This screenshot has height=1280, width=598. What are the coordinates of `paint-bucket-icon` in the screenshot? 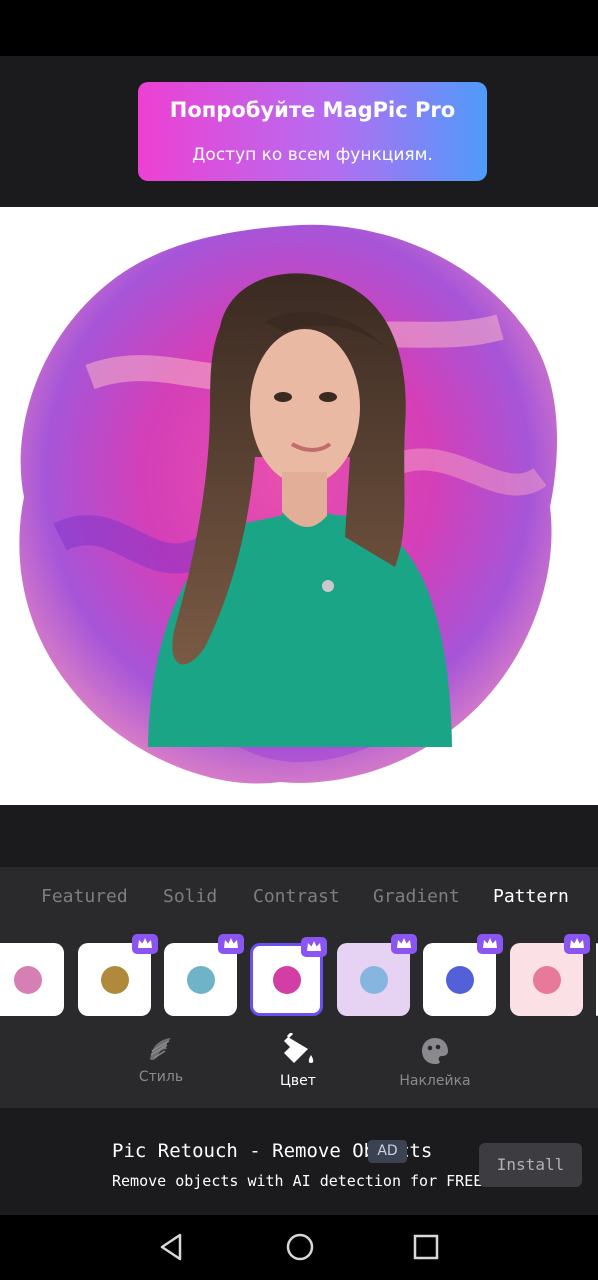 It's located at (299, 1047).